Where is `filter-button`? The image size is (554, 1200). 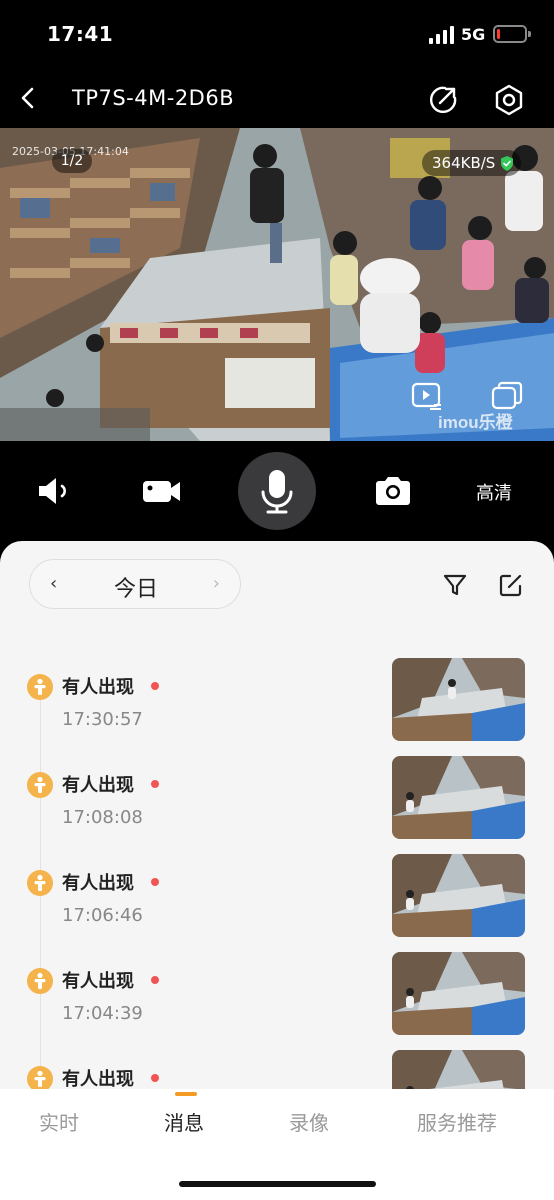
filter-button is located at coordinates (455, 585).